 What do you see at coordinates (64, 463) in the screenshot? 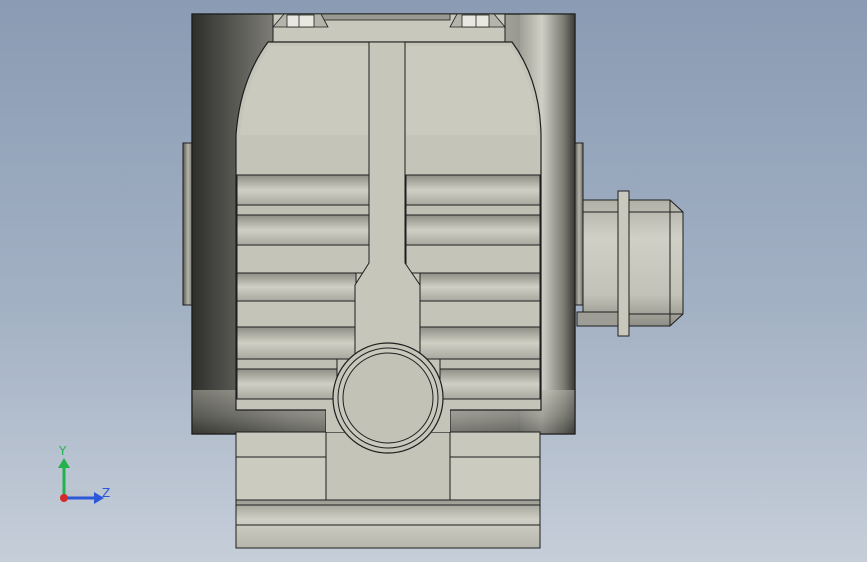
I see `y-axis-arrowhead` at bounding box center [64, 463].